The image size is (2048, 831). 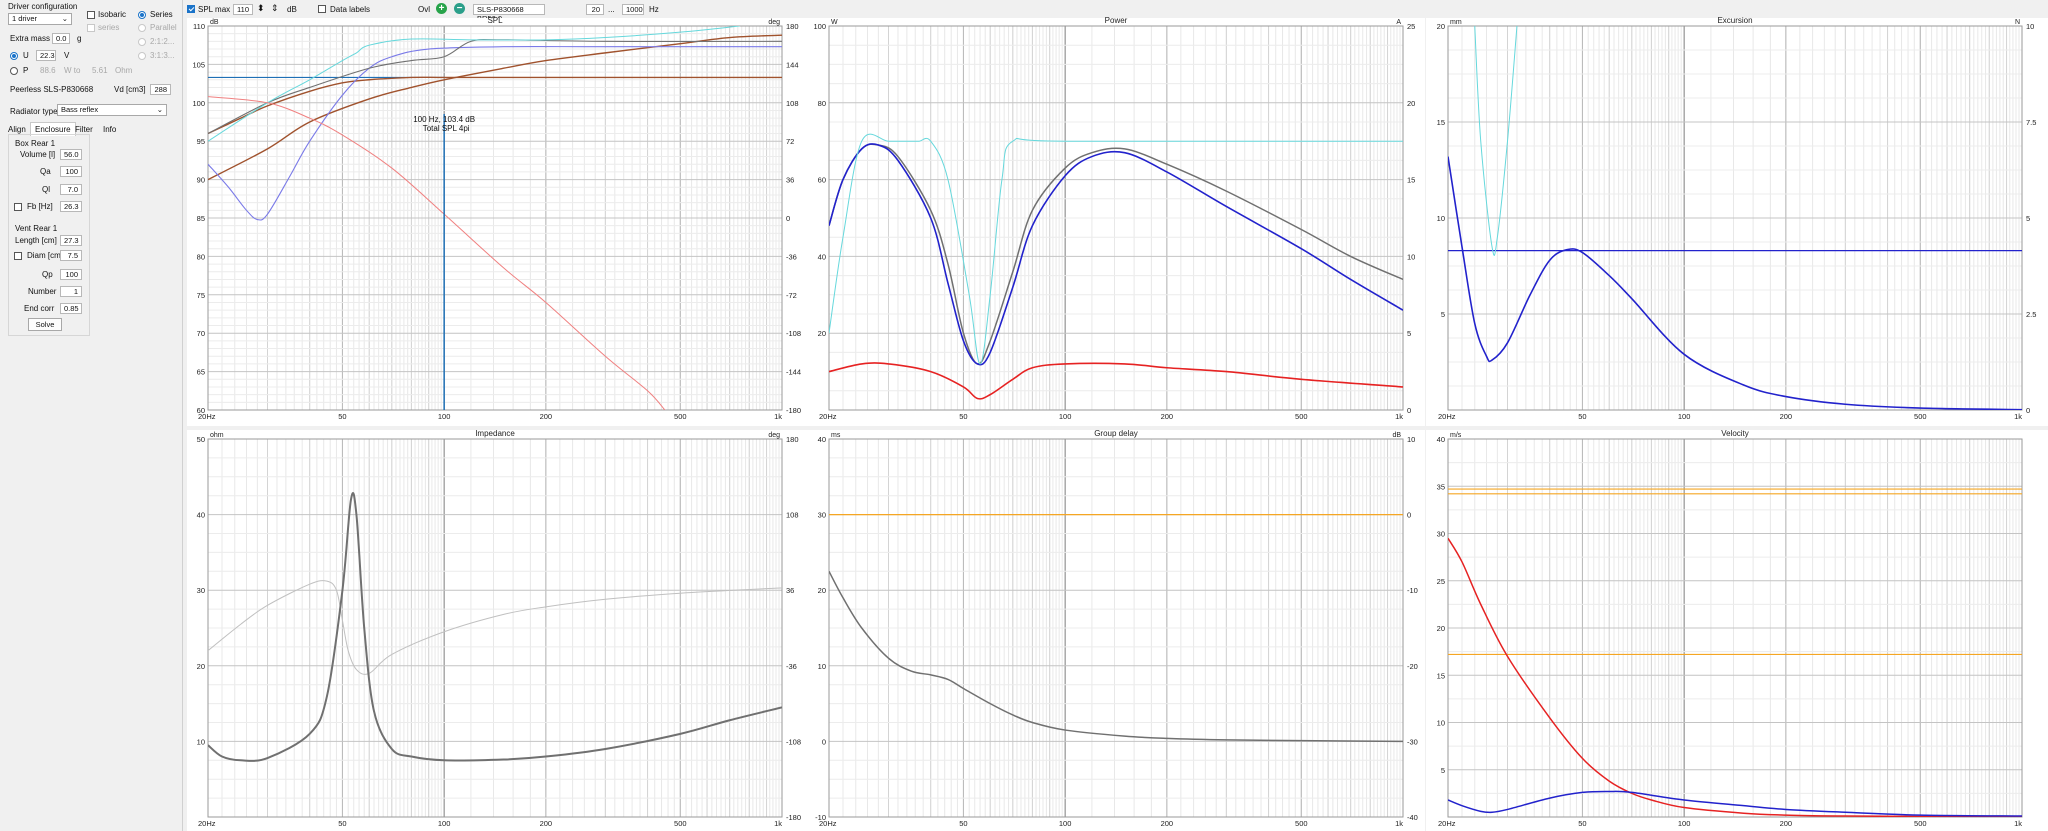 I want to click on y2-tick-label: -40, so click(x=1412, y=817).